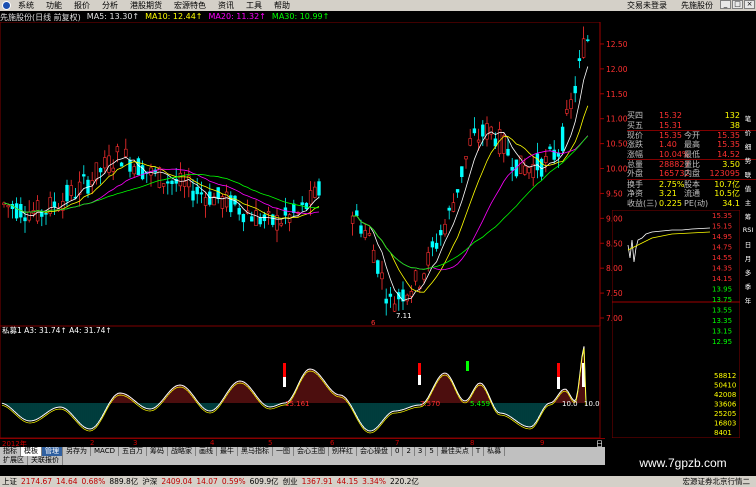  Describe the element at coordinates (398, 451) in the screenshot. I see `tab-15: 0` at that location.